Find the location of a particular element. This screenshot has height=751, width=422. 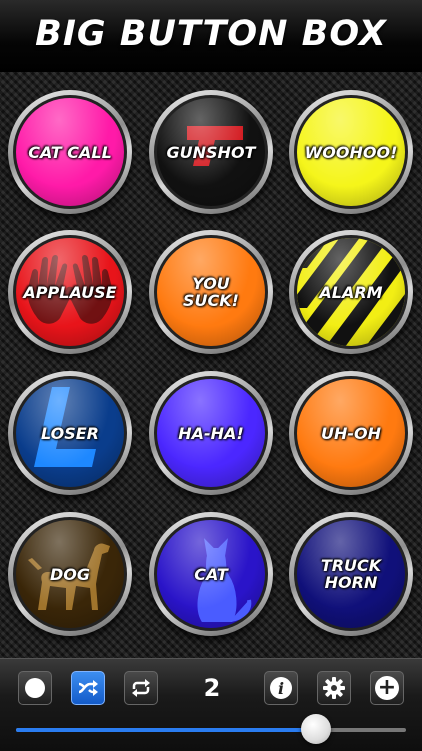

button-label: CAT is located at coordinates (211, 574).